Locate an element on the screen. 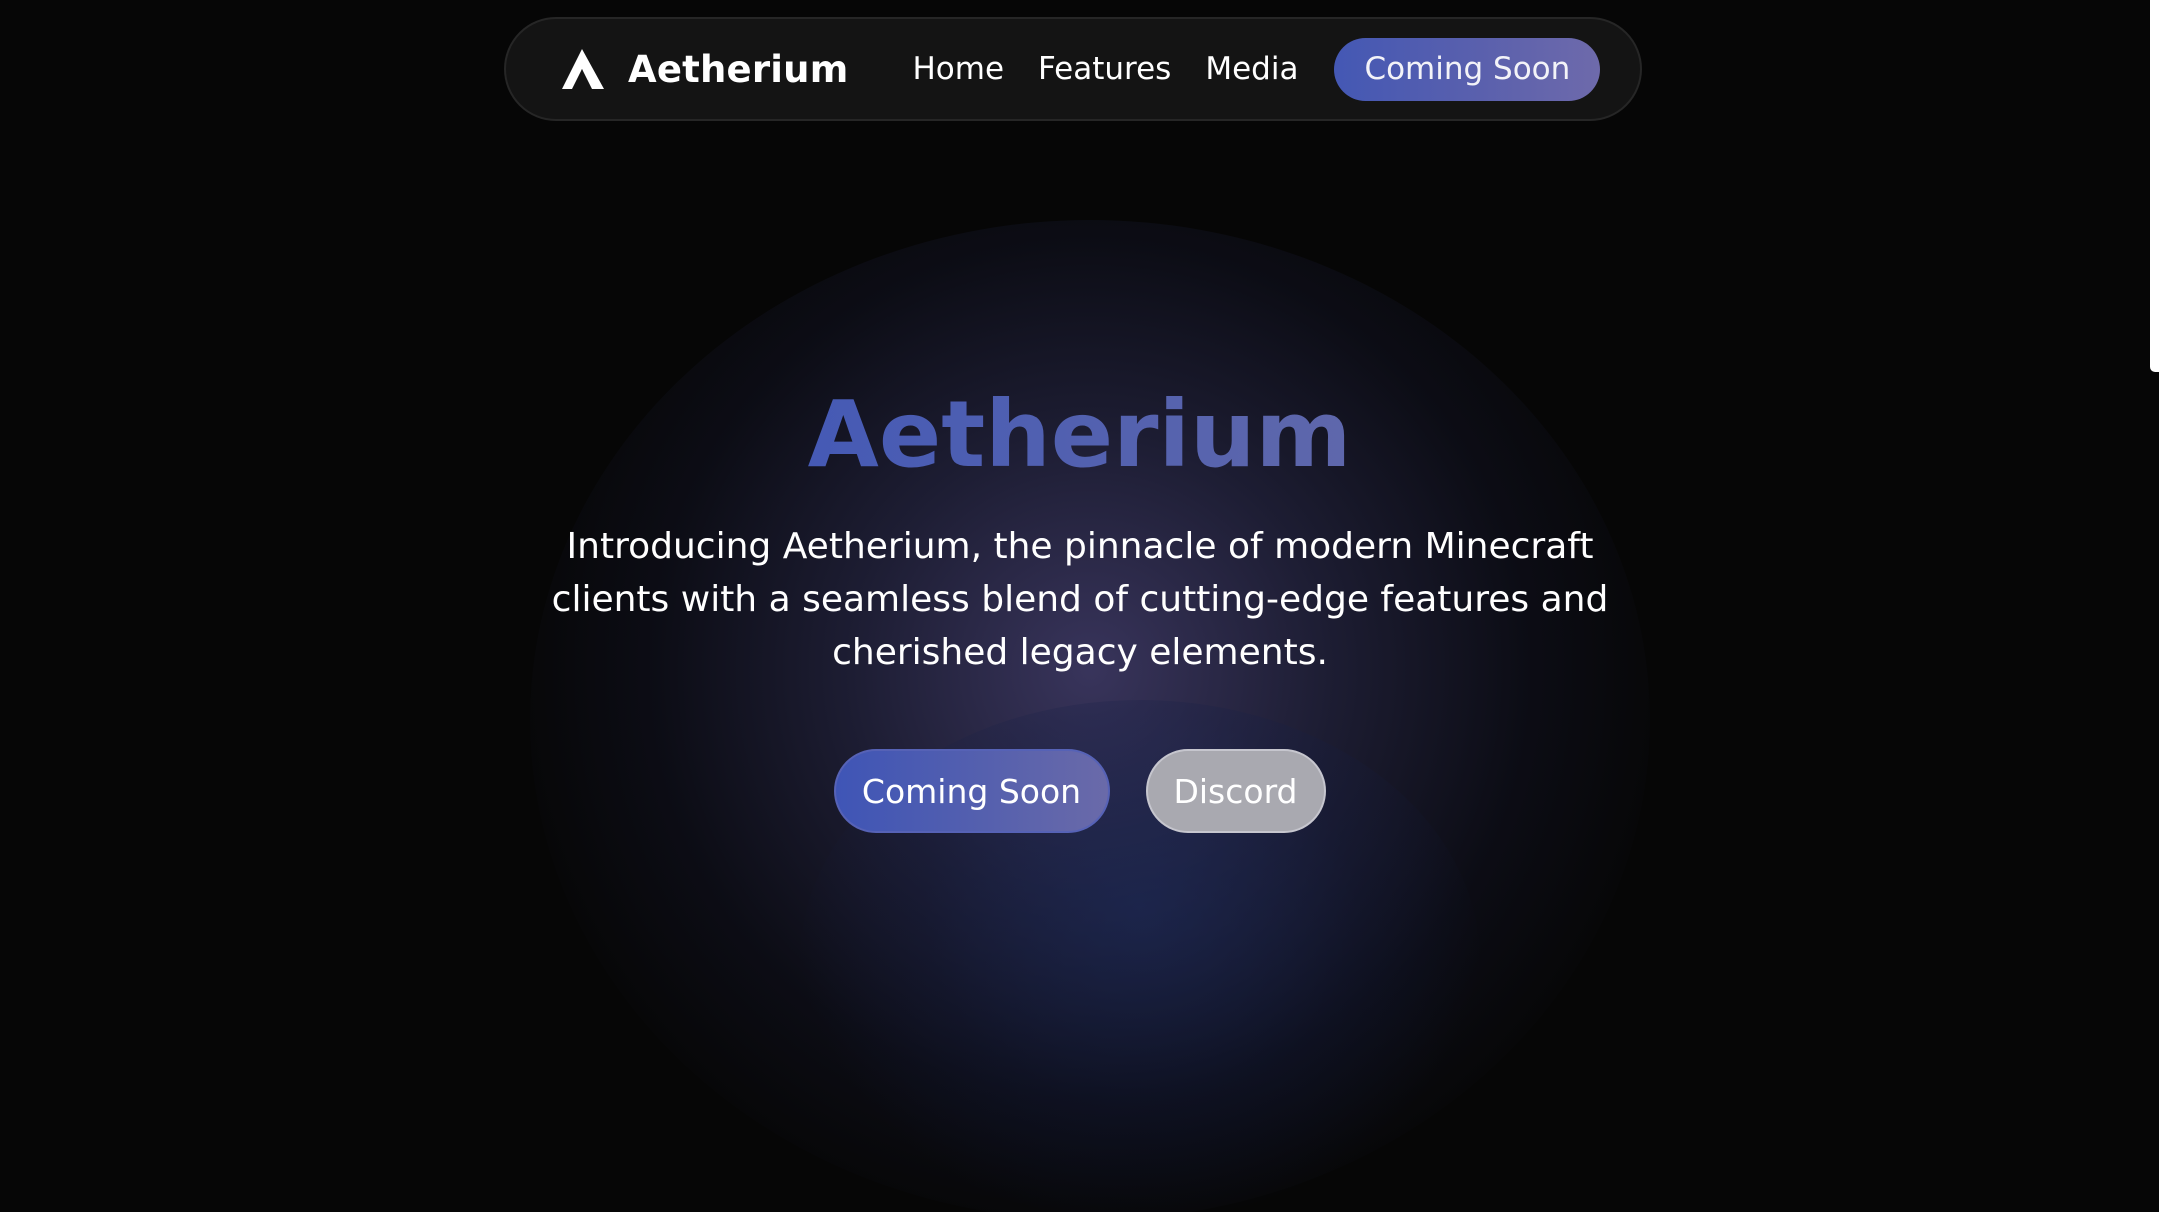 The image size is (2159, 1212). brand-name: Aetherium is located at coordinates (738, 69).